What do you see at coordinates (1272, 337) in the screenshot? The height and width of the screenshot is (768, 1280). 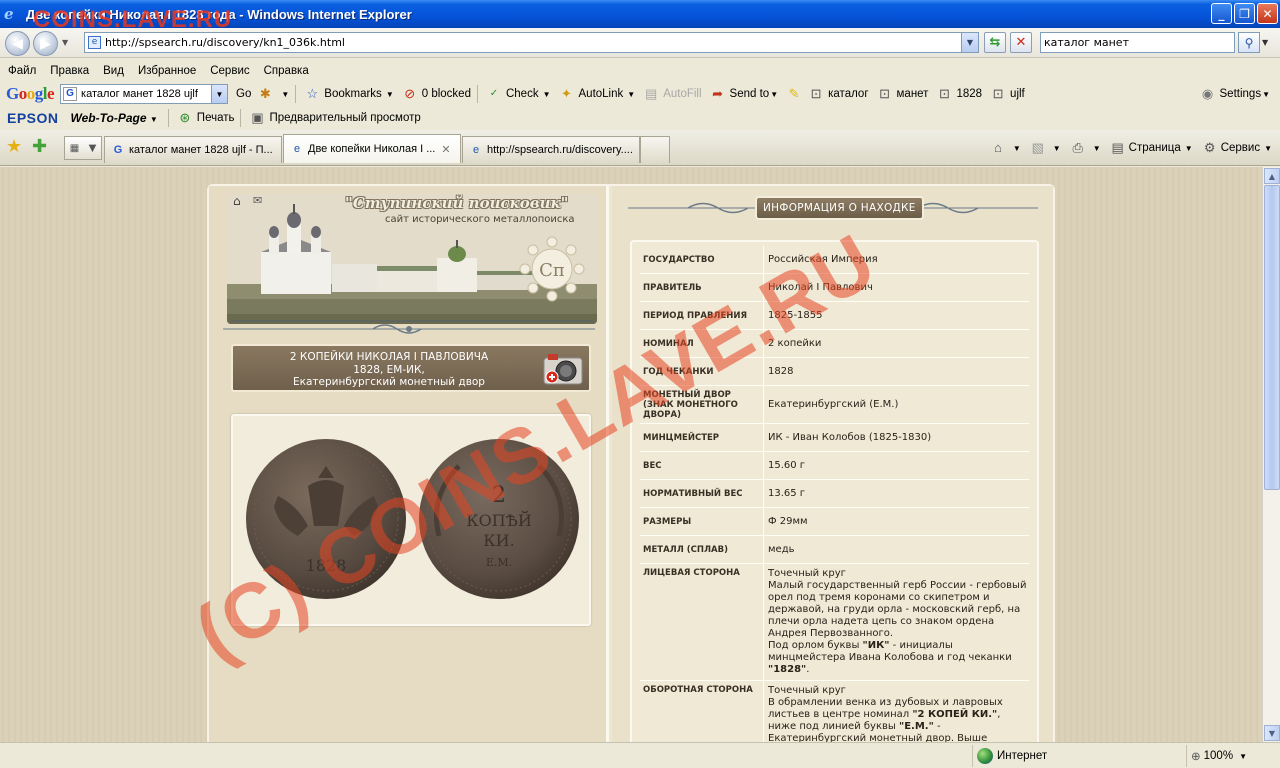 I see `scroll-thumb` at bounding box center [1272, 337].